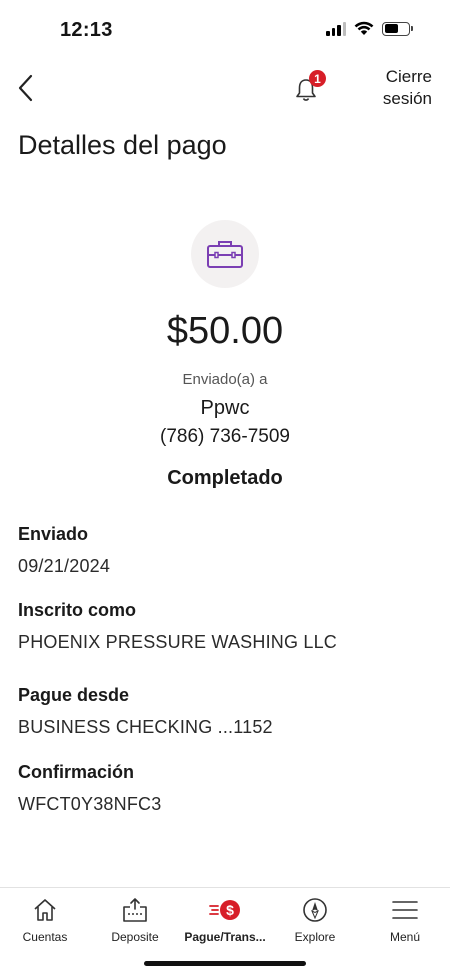 Image resolution: width=450 pixels, height=975 pixels. What do you see at coordinates (90, 804) in the screenshot?
I see `detail-value: WFCT0Y38NFC3` at bounding box center [90, 804].